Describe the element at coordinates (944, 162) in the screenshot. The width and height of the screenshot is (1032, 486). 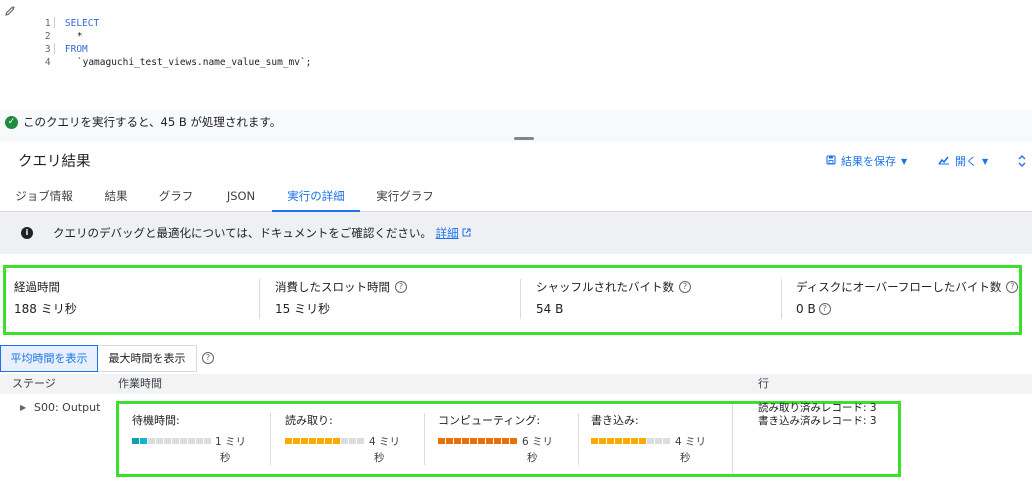
I see `chart-icon` at that location.